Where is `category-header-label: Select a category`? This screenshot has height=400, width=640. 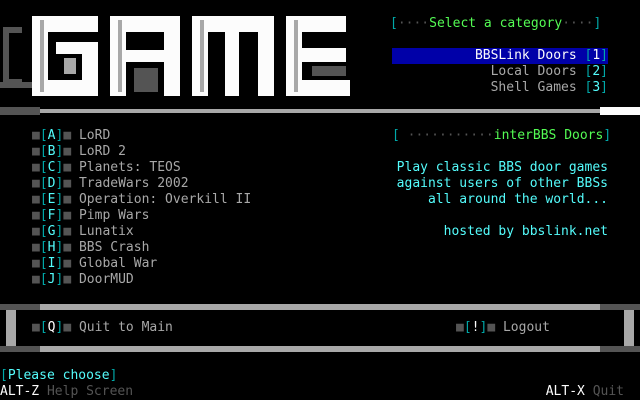
category-header-label: Select a category is located at coordinates (496, 23).